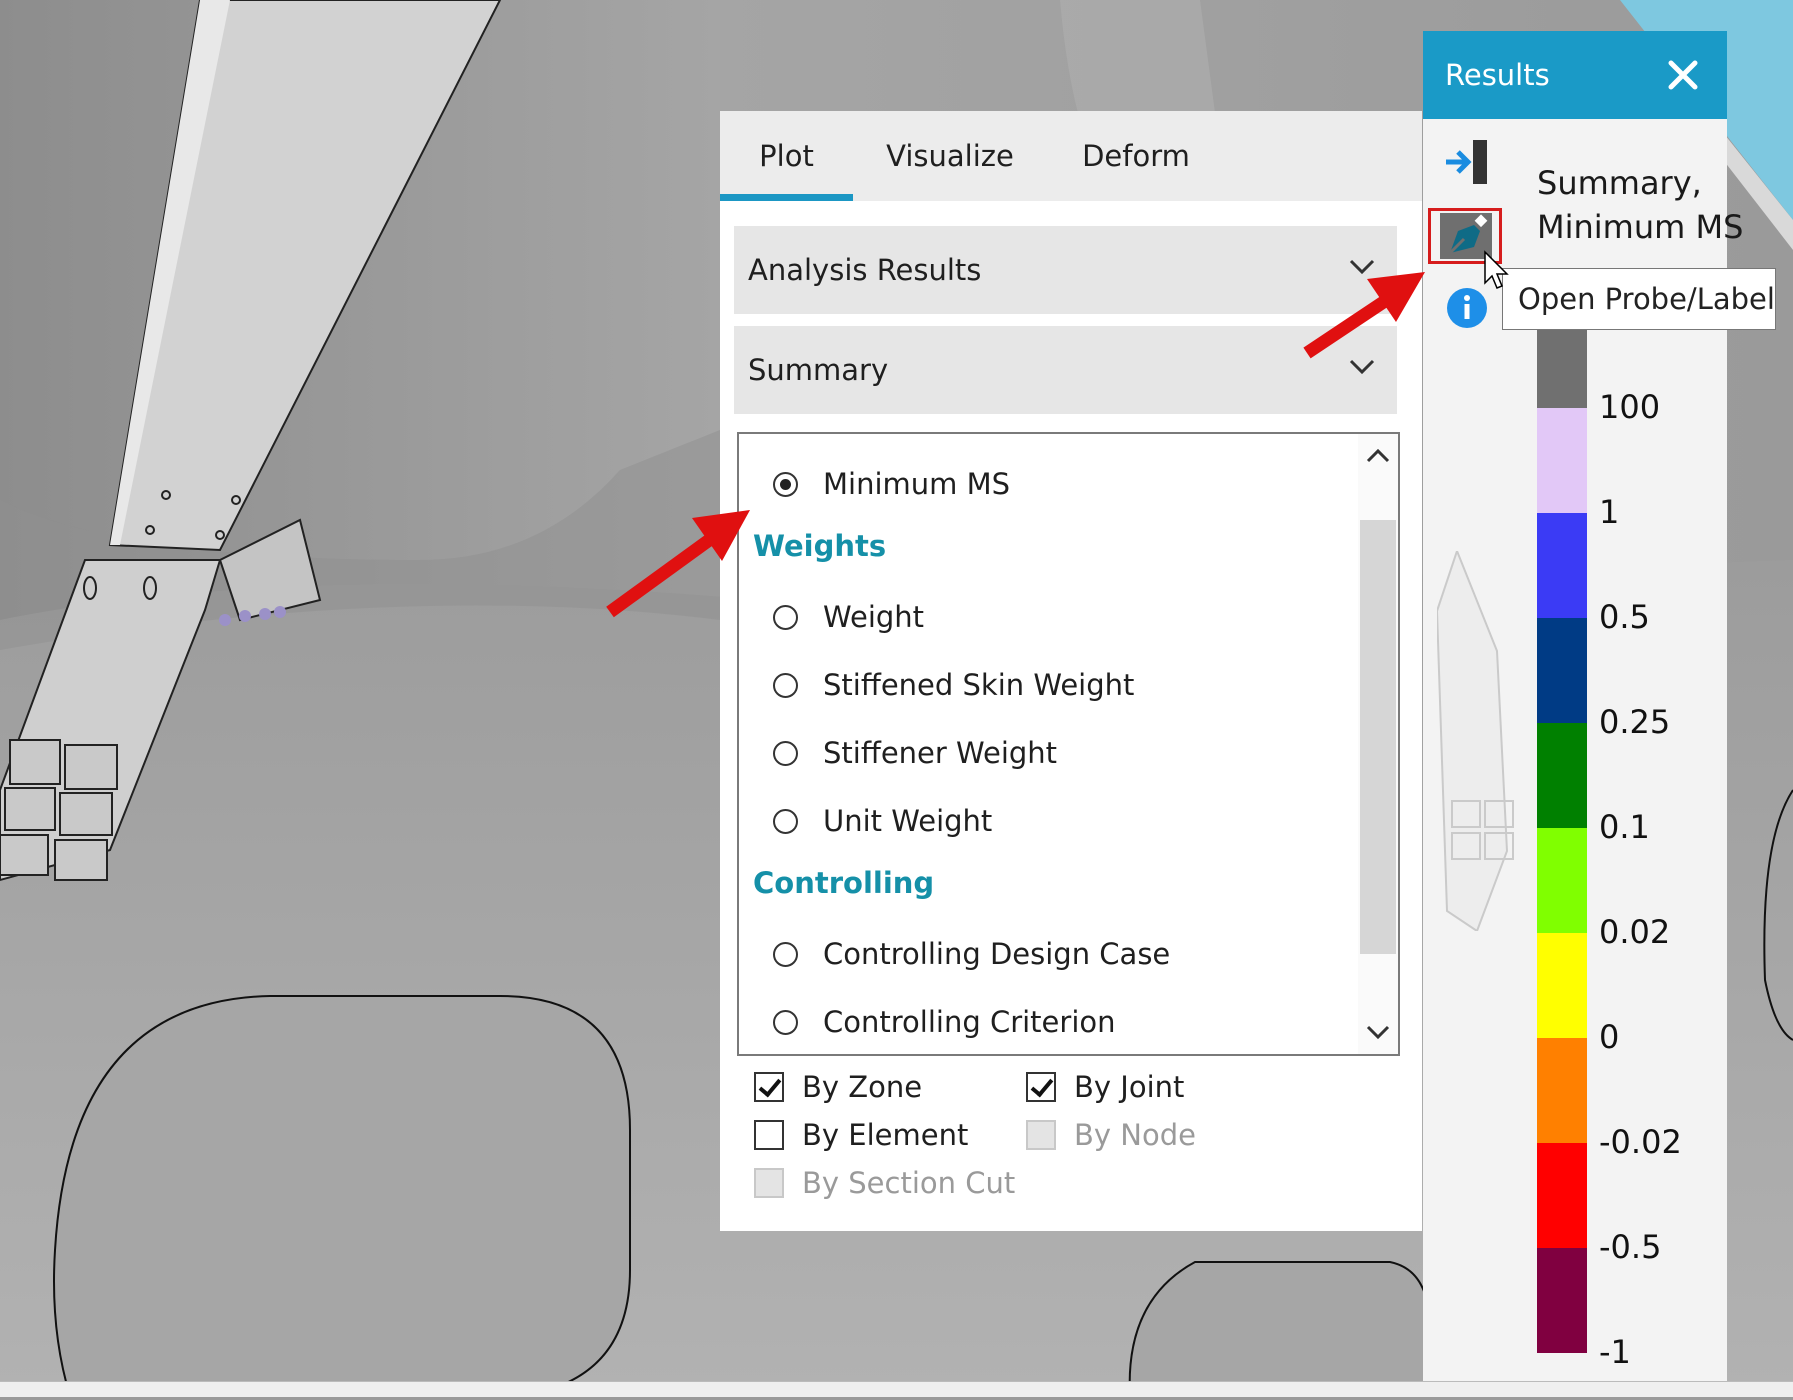  I want to click on summary-dropdown: Summary, so click(1065, 370).